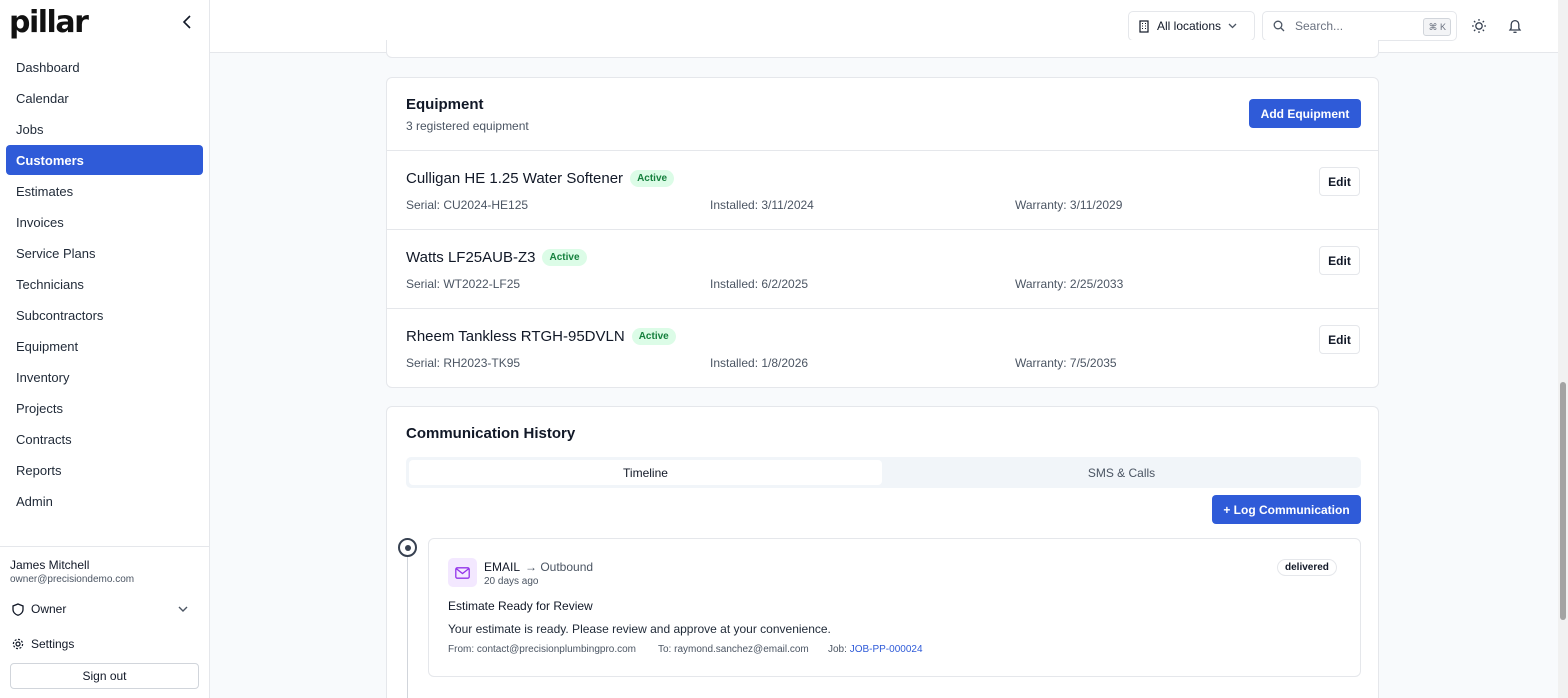 This screenshot has height=698, width=1568. What do you see at coordinates (463, 363) in the screenshot?
I see `equipment-serial: Serial: RH2023-TK95` at bounding box center [463, 363].